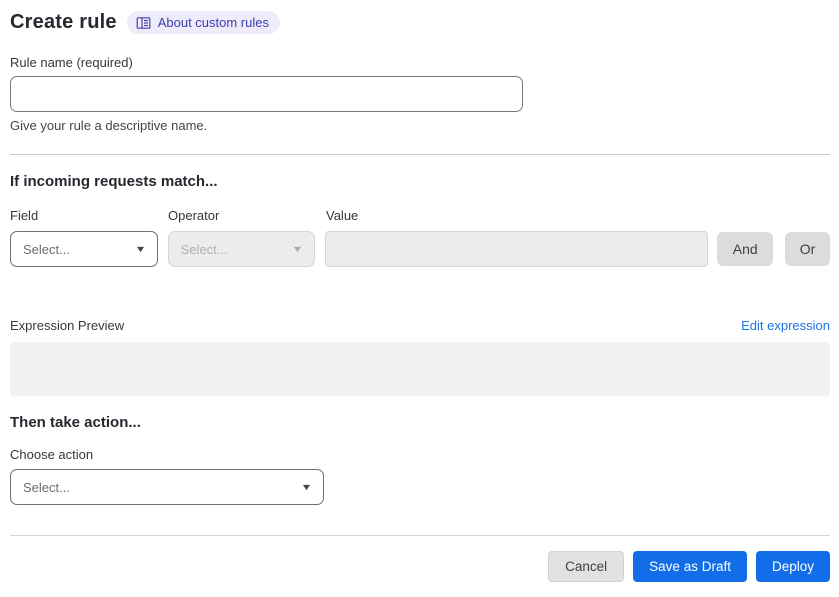 This screenshot has height=597, width=839. I want to click on expression-preview-label: Expression Preview, so click(67, 325).